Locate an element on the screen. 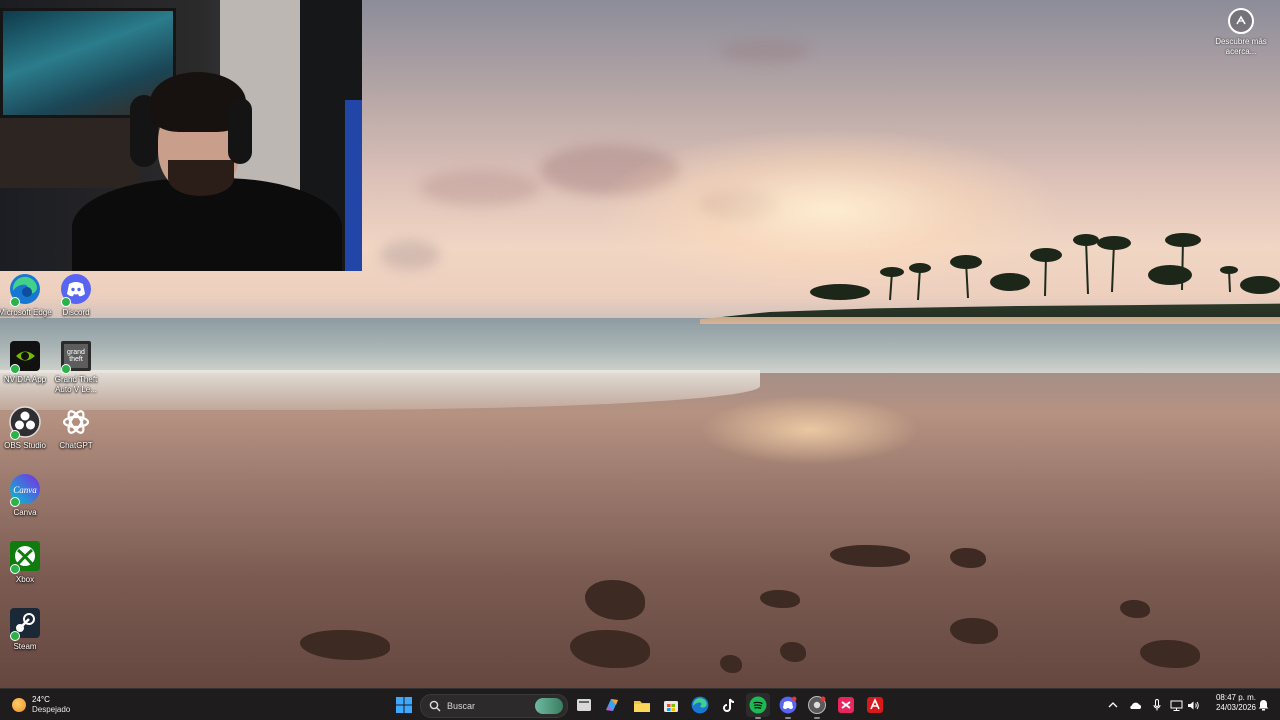 The height and width of the screenshot is (720, 1280). edge-taskbar-button is located at coordinates (700, 705).